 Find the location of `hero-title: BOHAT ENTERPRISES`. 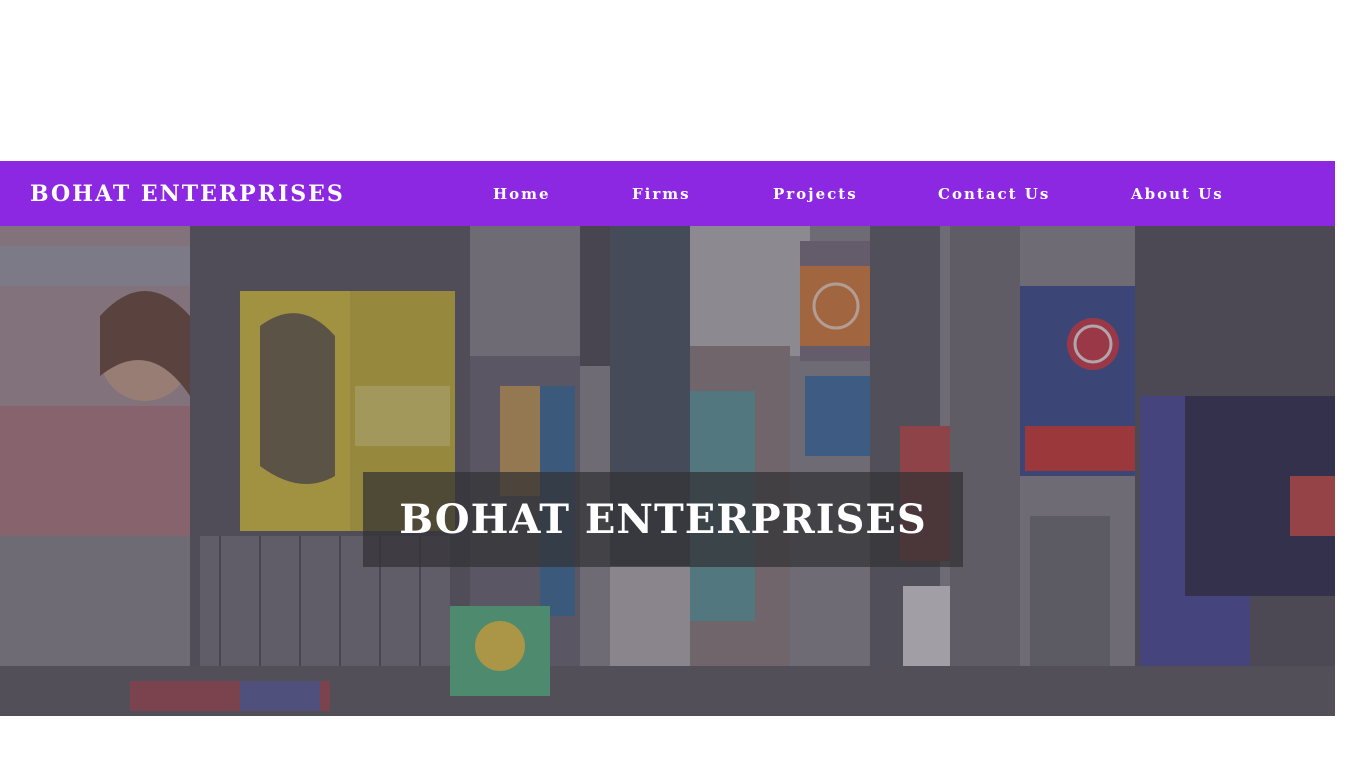

hero-title: BOHAT ENTERPRISES is located at coordinates (663, 519).